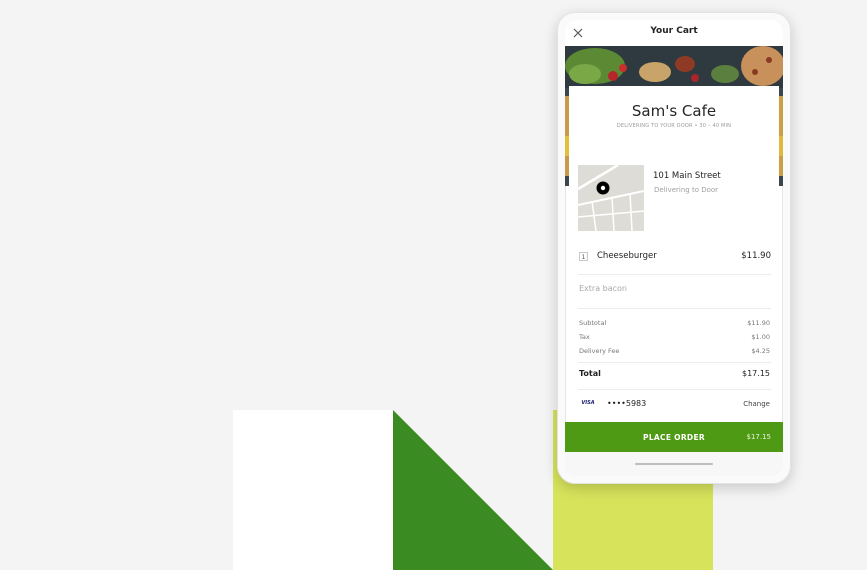 This screenshot has width=867, height=570. I want to click on delivery-fee-value: $4.25, so click(760, 351).